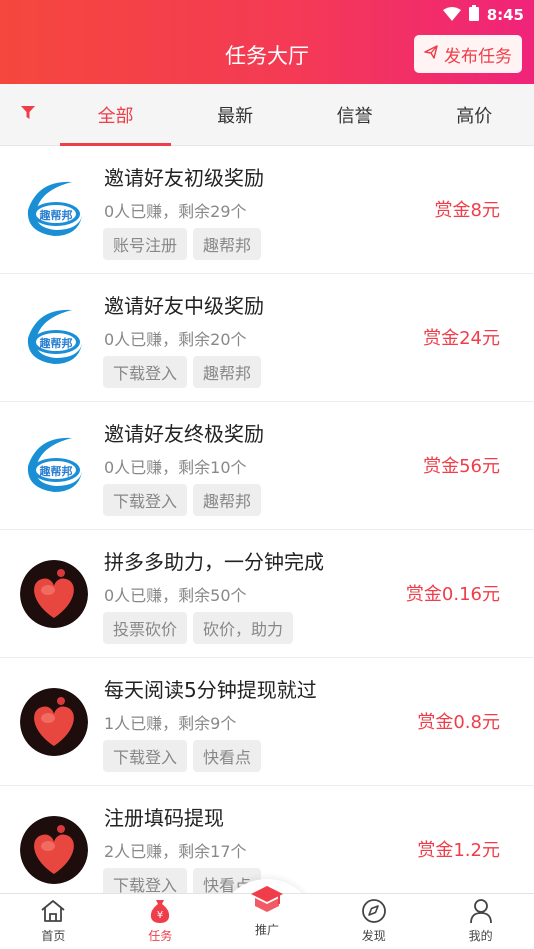 Image resolution: width=534 pixels, height=949 pixels. Describe the element at coordinates (145, 244) in the screenshot. I see `task-tag: 账号注册` at that location.